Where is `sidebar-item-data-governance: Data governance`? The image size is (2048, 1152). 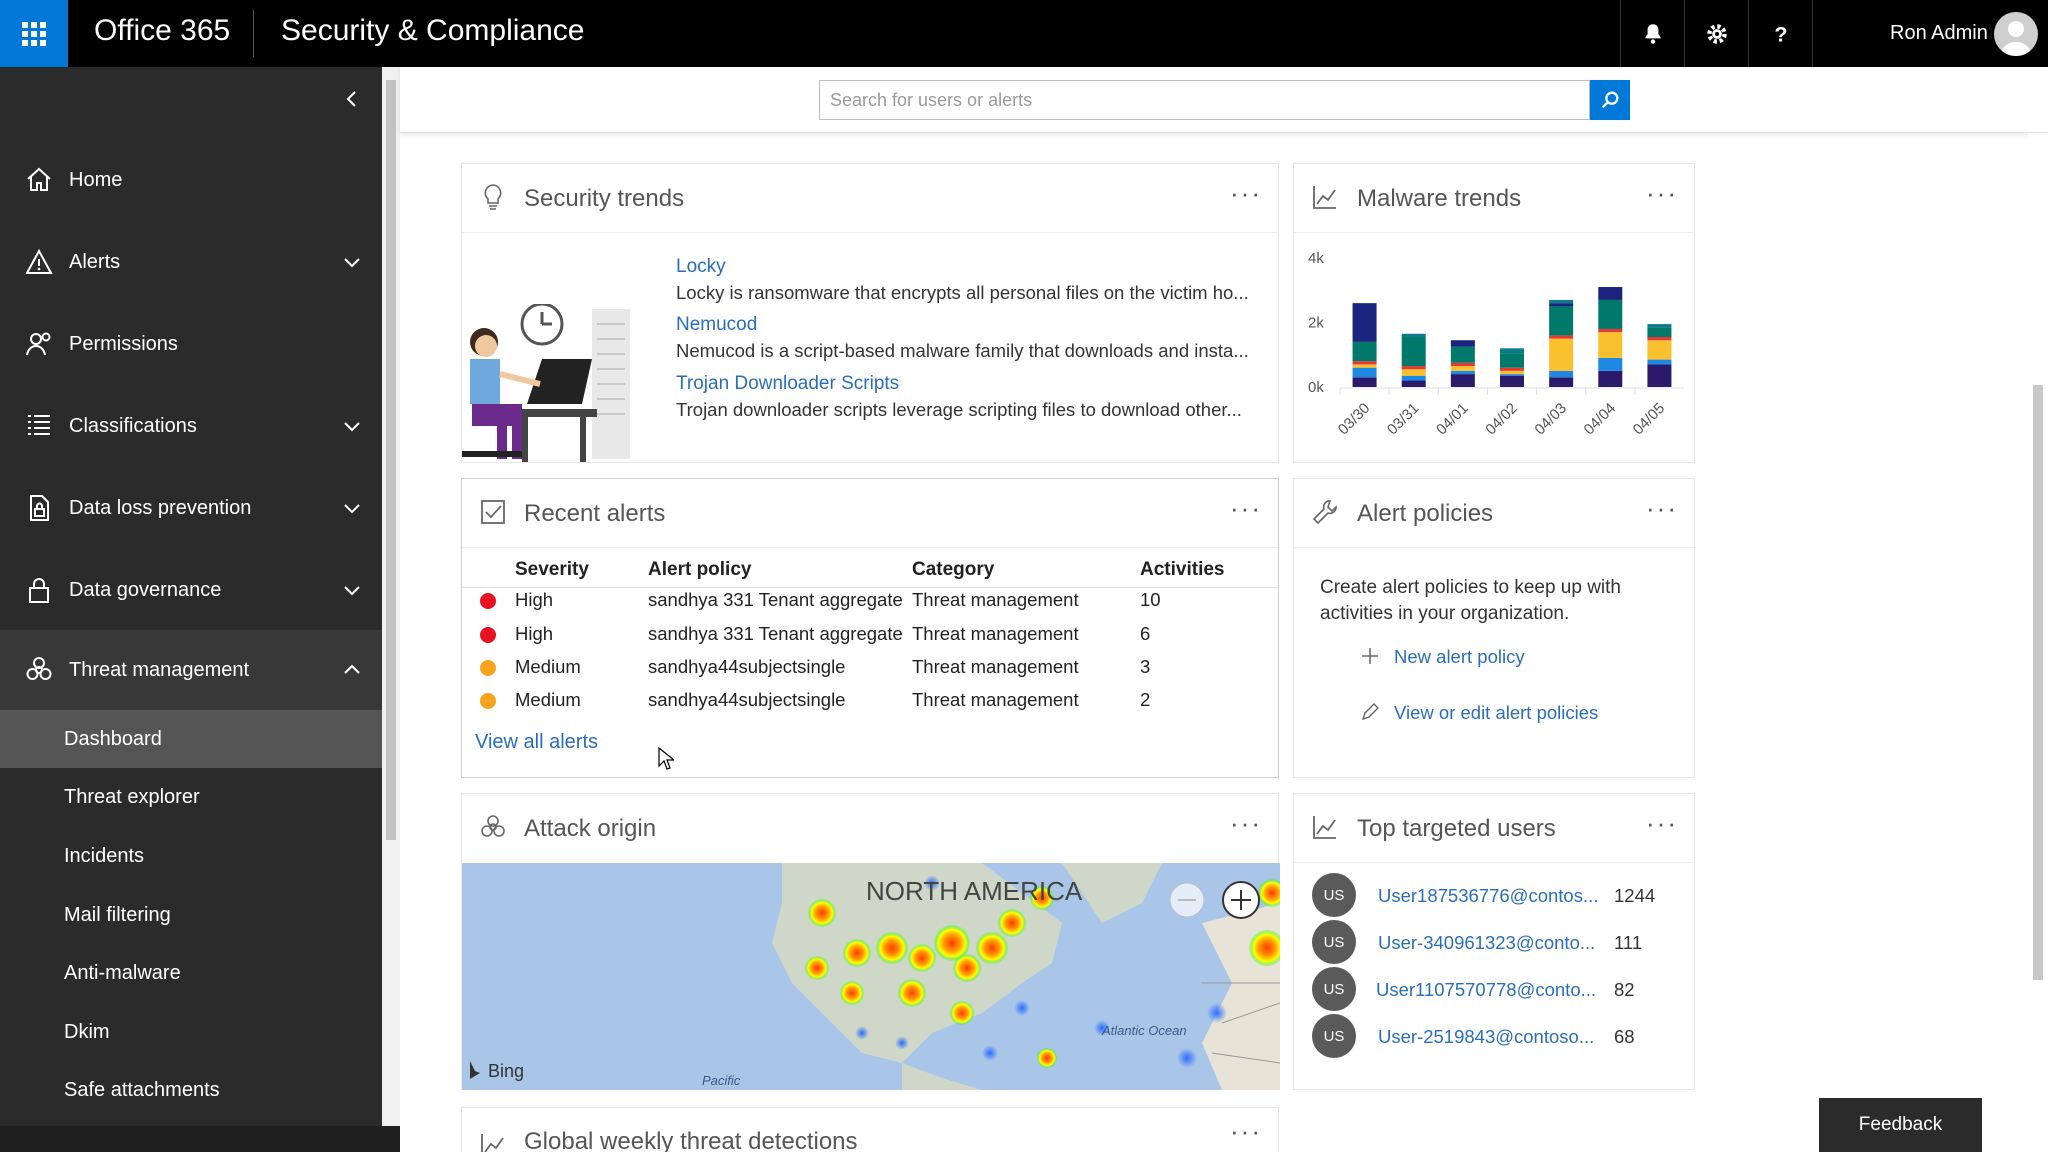
sidebar-item-data-governance: Data governance is located at coordinates (191, 590).